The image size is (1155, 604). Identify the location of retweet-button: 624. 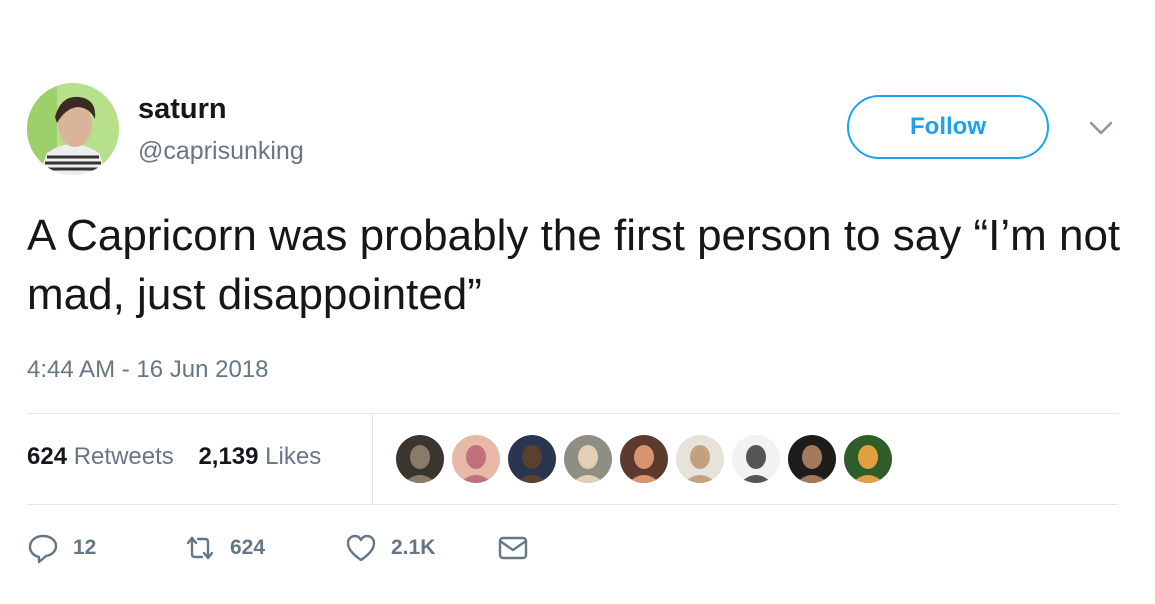
(224, 548).